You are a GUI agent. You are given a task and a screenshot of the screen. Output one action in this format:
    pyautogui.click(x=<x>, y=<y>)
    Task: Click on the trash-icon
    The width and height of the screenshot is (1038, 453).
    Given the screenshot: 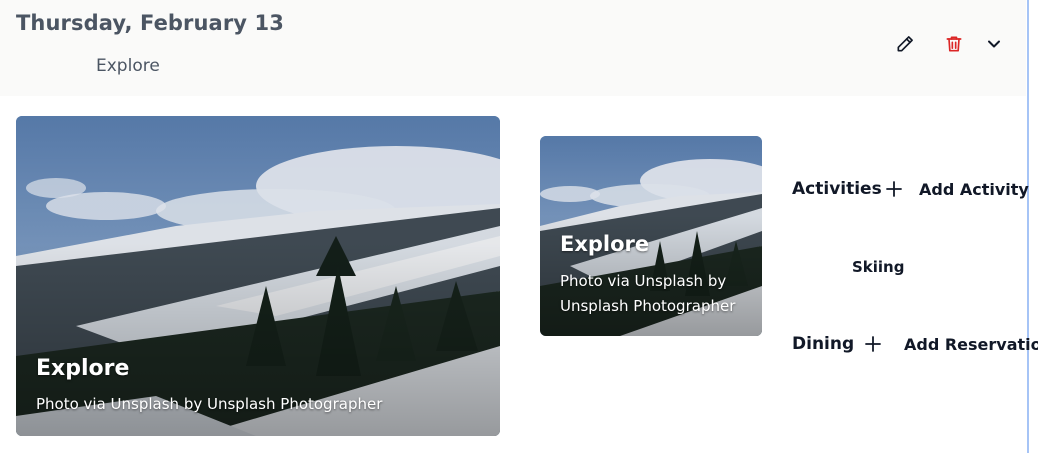 What is the action you would take?
    pyautogui.click(x=954, y=44)
    